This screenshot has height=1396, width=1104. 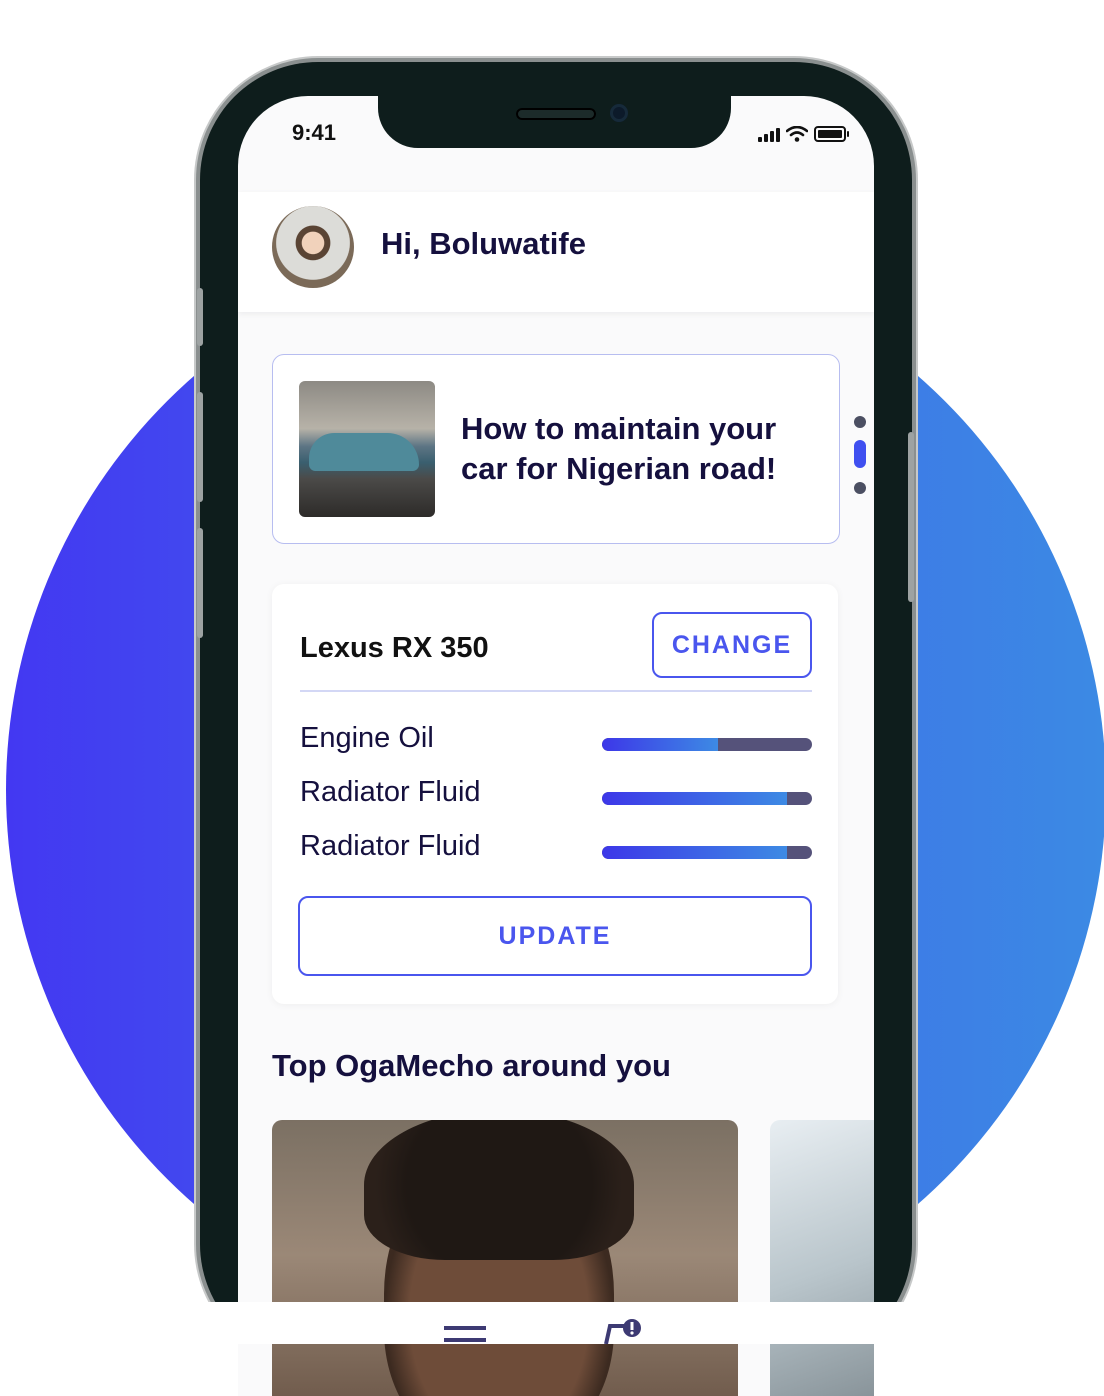 I want to click on side-button-volume-up, so click(x=200, y=447).